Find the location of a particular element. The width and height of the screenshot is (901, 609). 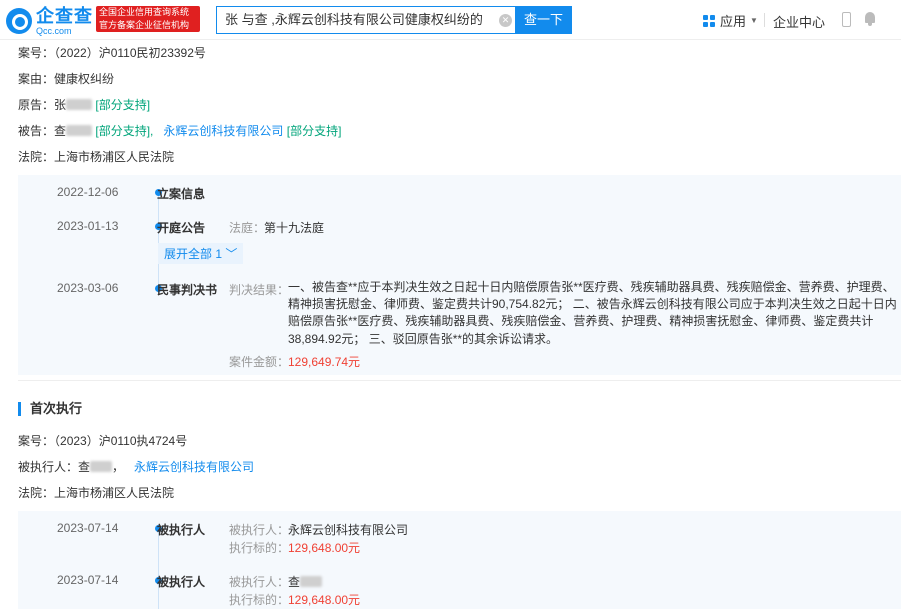

apps-menu-button: 应用 ▼ is located at coordinates (730, 20).